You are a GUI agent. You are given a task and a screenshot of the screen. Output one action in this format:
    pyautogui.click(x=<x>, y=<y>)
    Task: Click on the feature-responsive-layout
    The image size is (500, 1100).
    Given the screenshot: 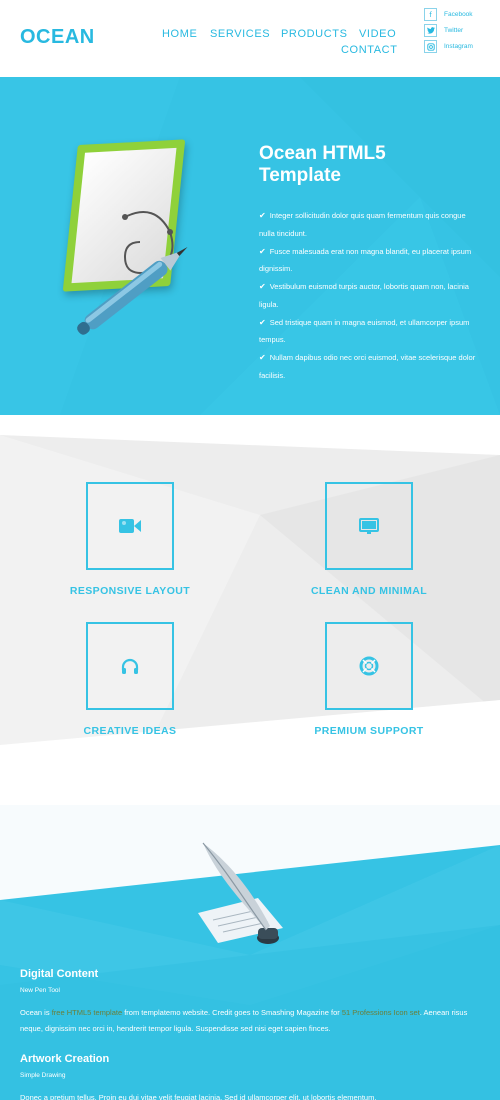 What is the action you would take?
    pyautogui.click(x=130, y=526)
    